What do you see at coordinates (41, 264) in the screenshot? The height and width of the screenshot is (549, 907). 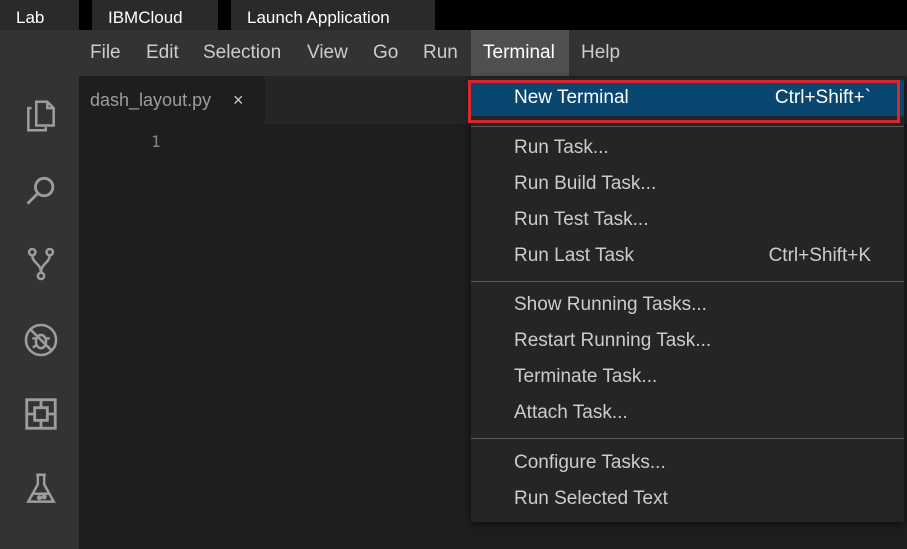 I see `source-control-icon` at bounding box center [41, 264].